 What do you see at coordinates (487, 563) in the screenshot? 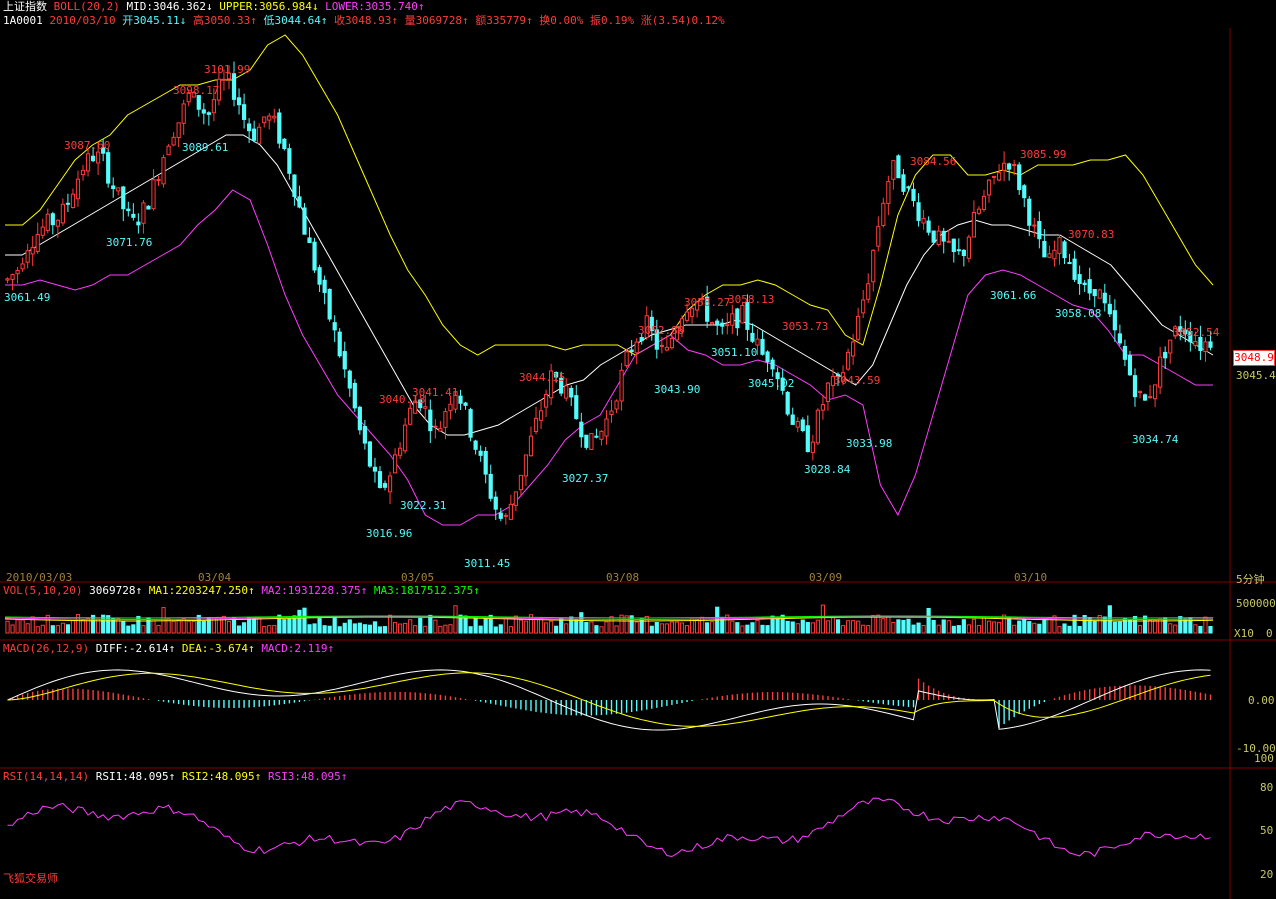
I see `low-price-mark: 3011.45` at bounding box center [487, 563].